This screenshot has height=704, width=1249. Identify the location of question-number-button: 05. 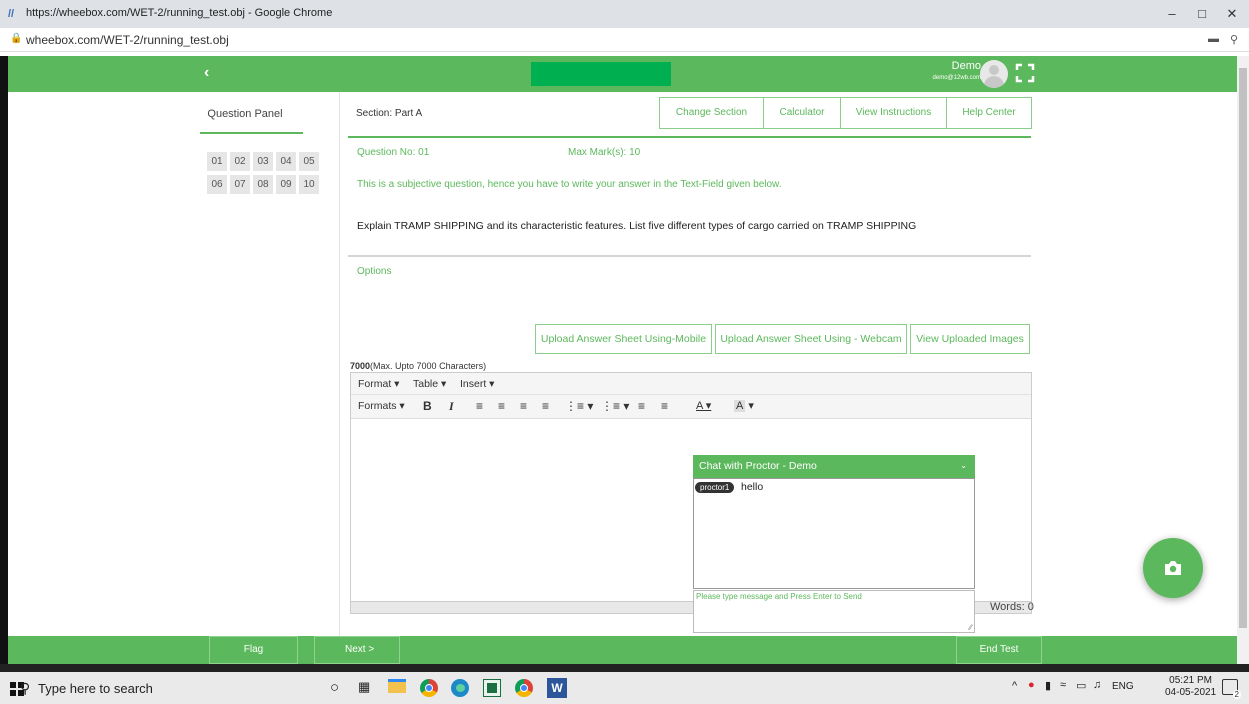
(309, 161).